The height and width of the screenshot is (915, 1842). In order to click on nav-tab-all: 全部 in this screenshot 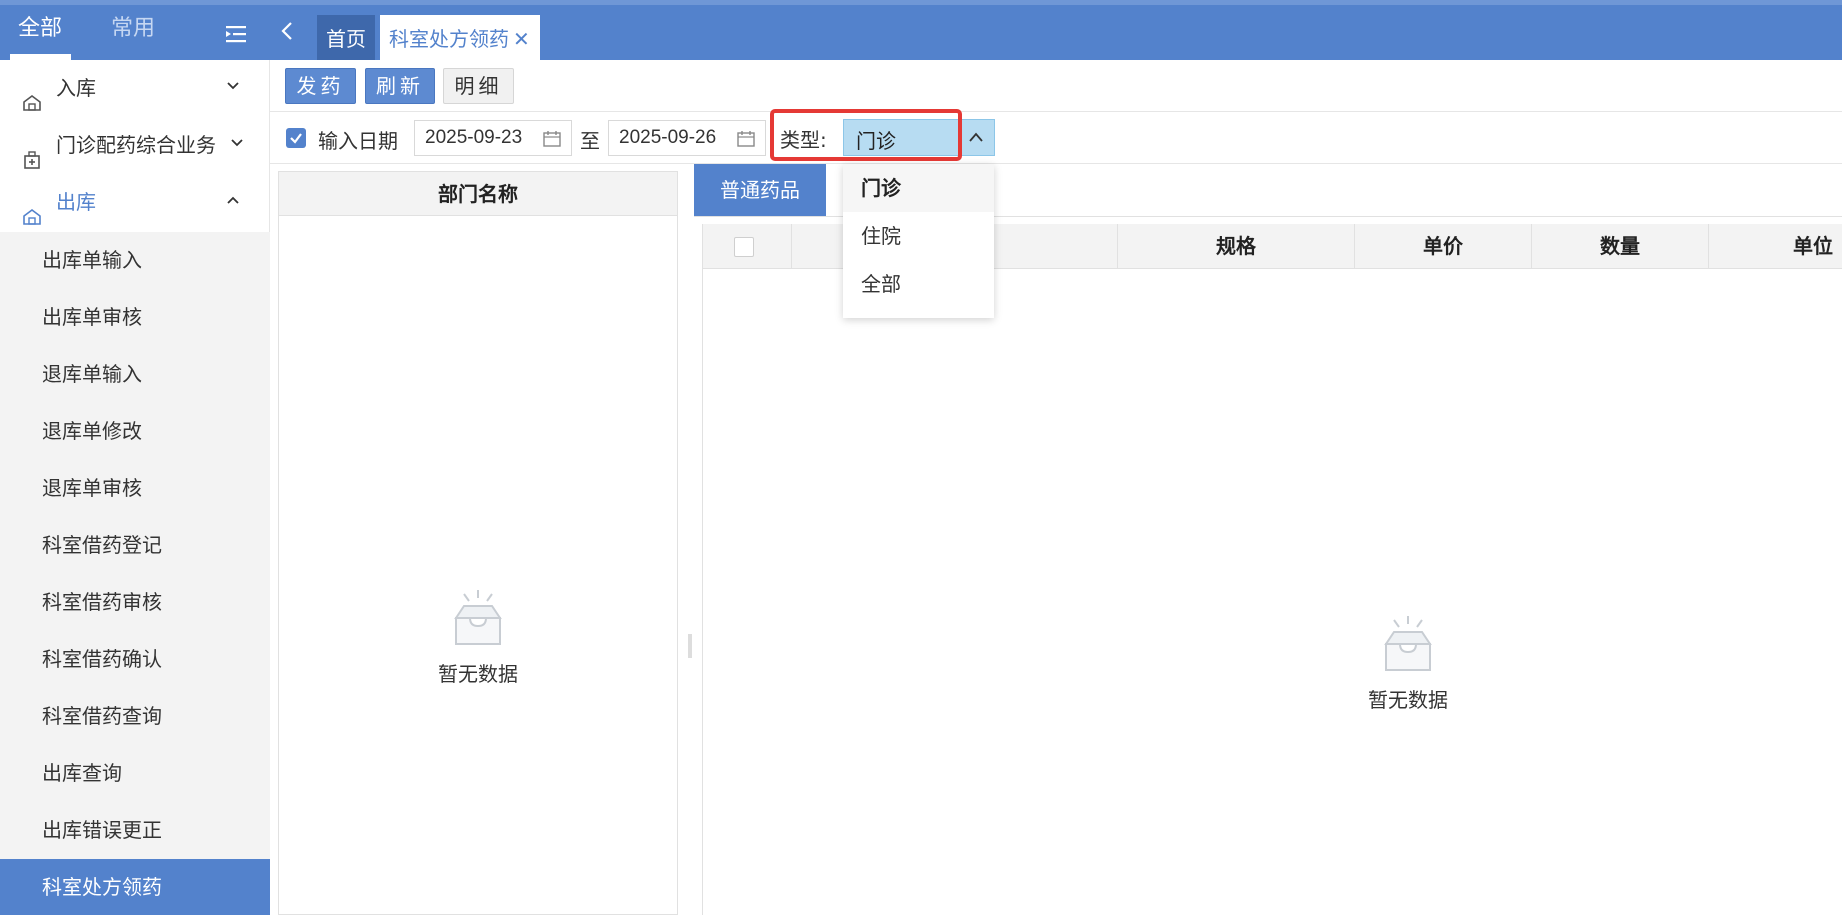, I will do `click(40, 29)`.